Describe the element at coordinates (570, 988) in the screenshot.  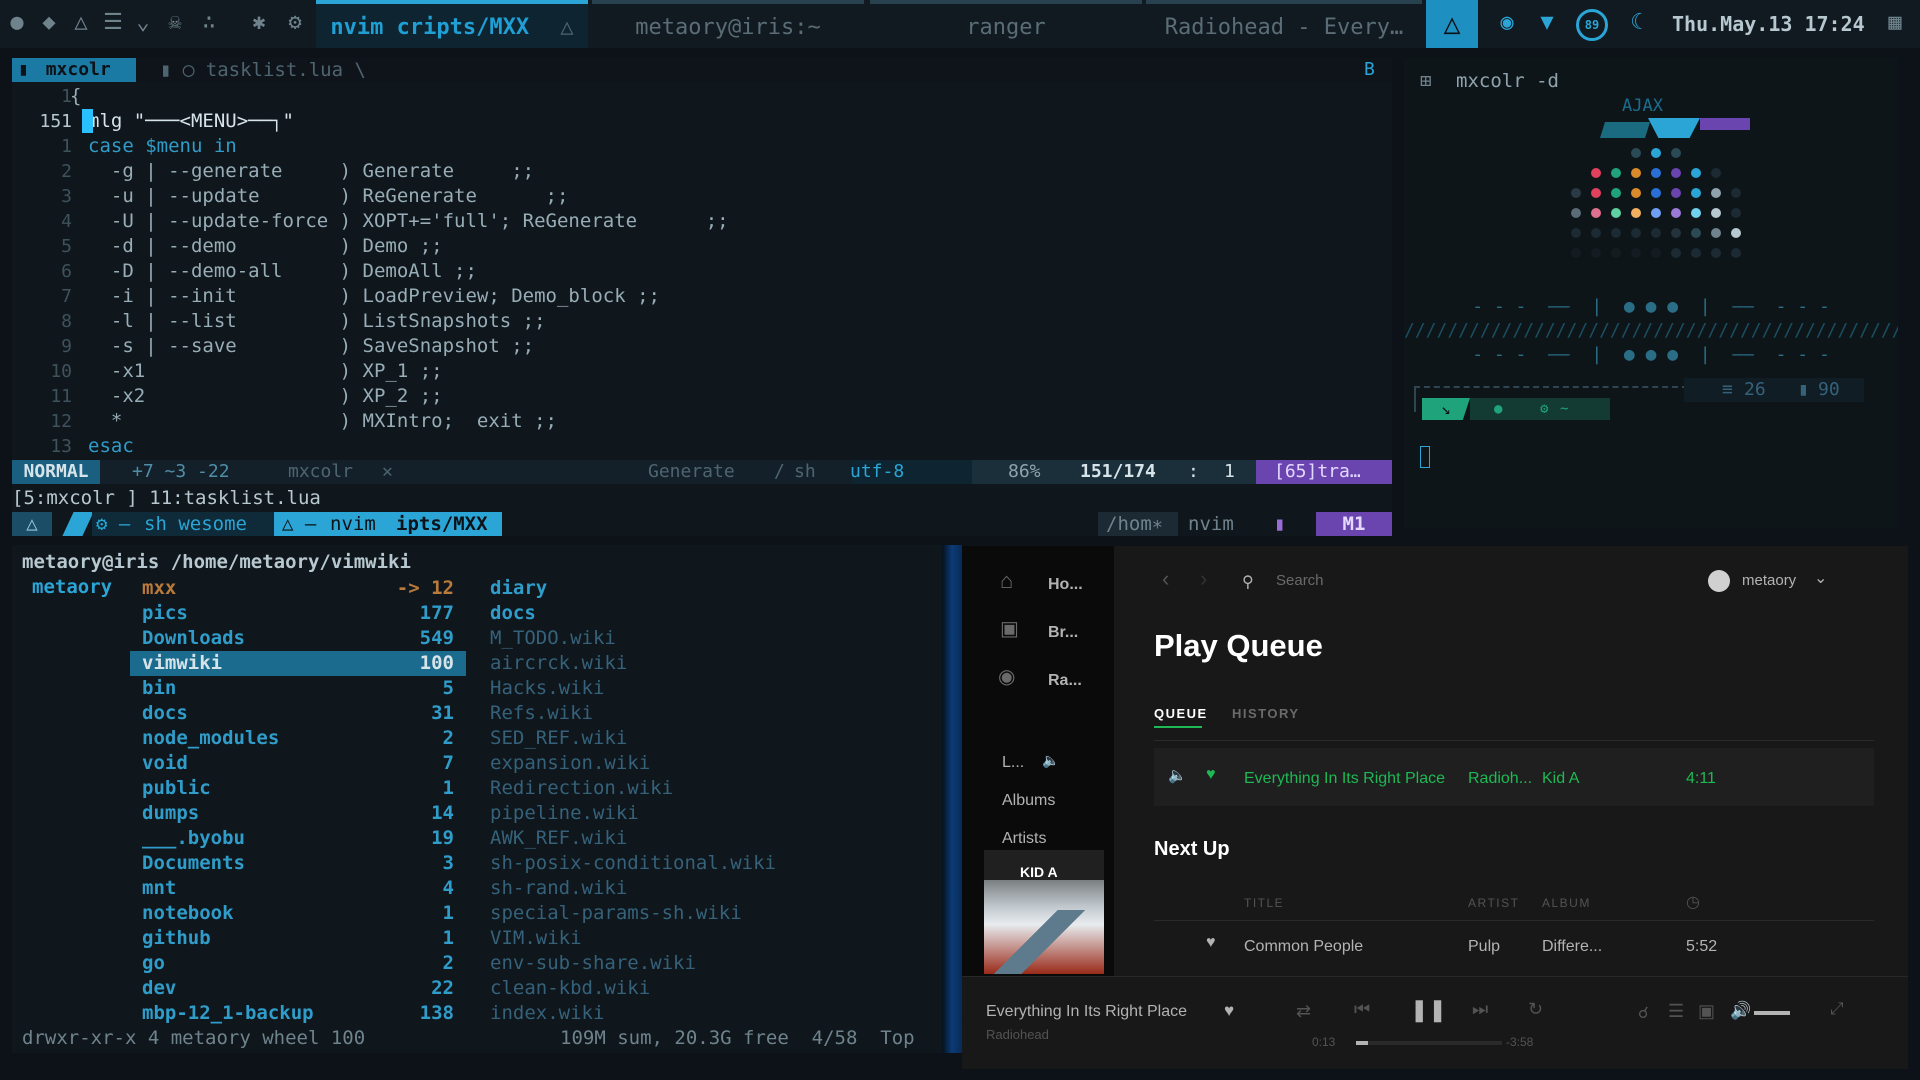
I see `preview-item: clean-kbd.wiki` at that location.